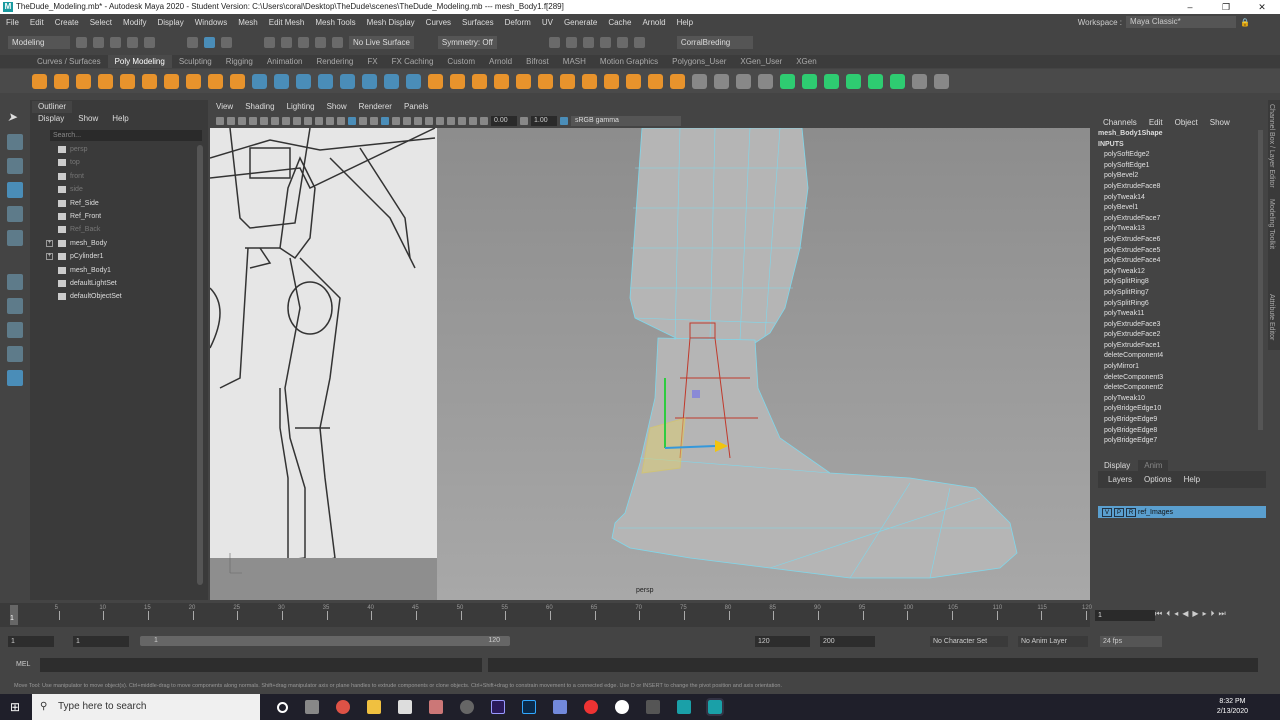  What do you see at coordinates (1178, 293) in the screenshot?
I see `input-node: polySplitRing7` at bounding box center [1178, 293].